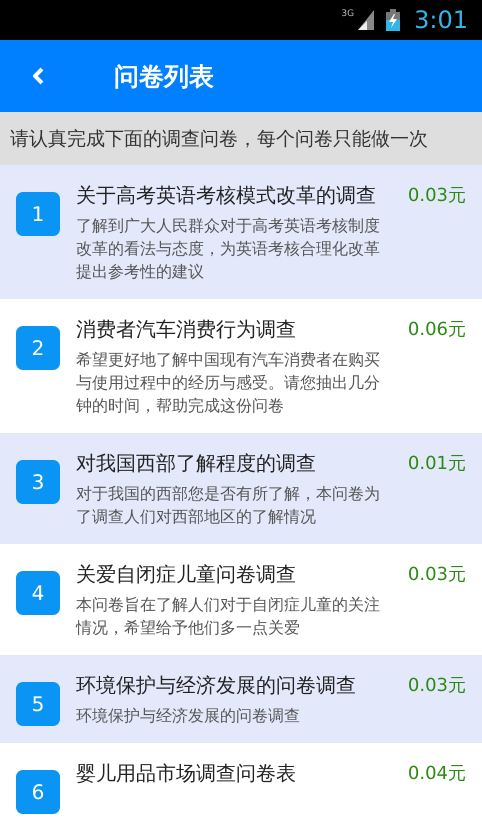 Image resolution: width=482 pixels, height=826 pixels. Describe the element at coordinates (186, 574) in the screenshot. I see `survey-title: 关爱自闭症儿童问卷调查` at that location.